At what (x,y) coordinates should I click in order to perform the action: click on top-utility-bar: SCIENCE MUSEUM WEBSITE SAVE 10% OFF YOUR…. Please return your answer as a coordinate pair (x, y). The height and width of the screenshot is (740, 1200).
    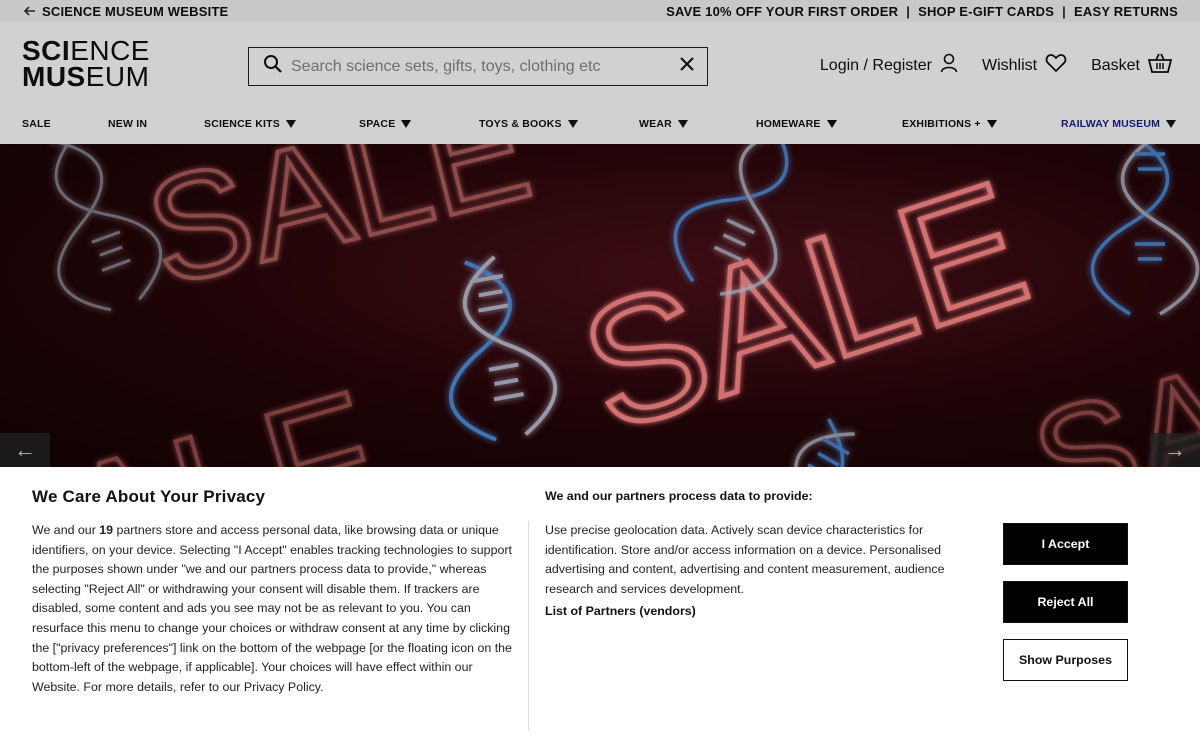
    Looking at the image, I should click on (600, 11).